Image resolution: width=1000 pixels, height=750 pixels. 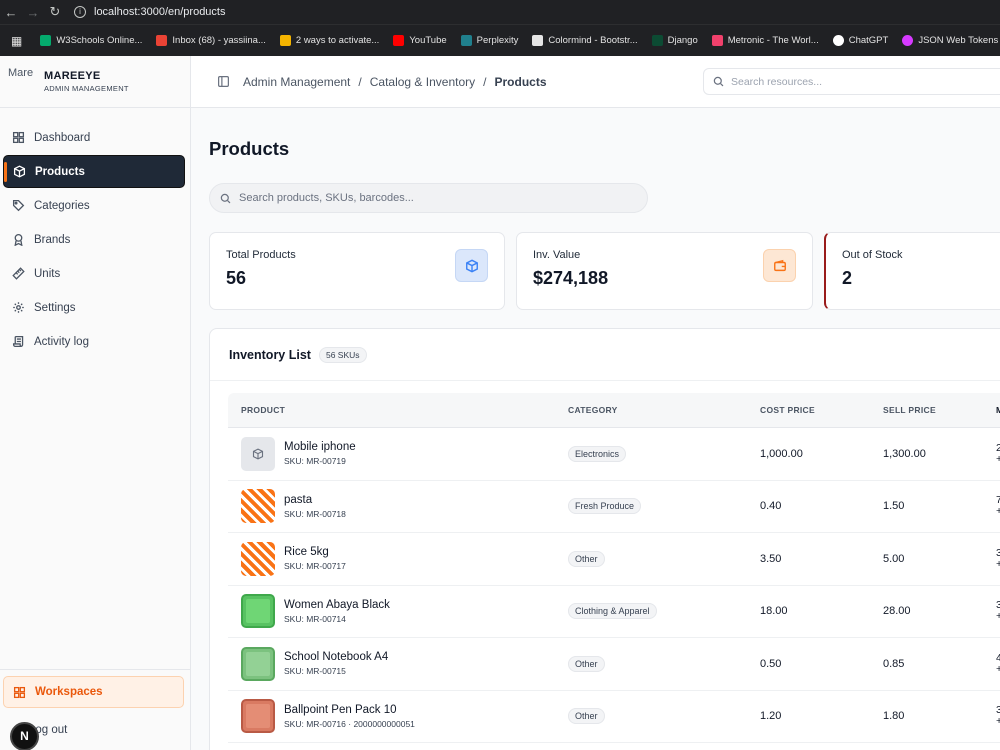 I want to click on product-cell: pasta SKU: MR-00718, so click(x=398, y=506).